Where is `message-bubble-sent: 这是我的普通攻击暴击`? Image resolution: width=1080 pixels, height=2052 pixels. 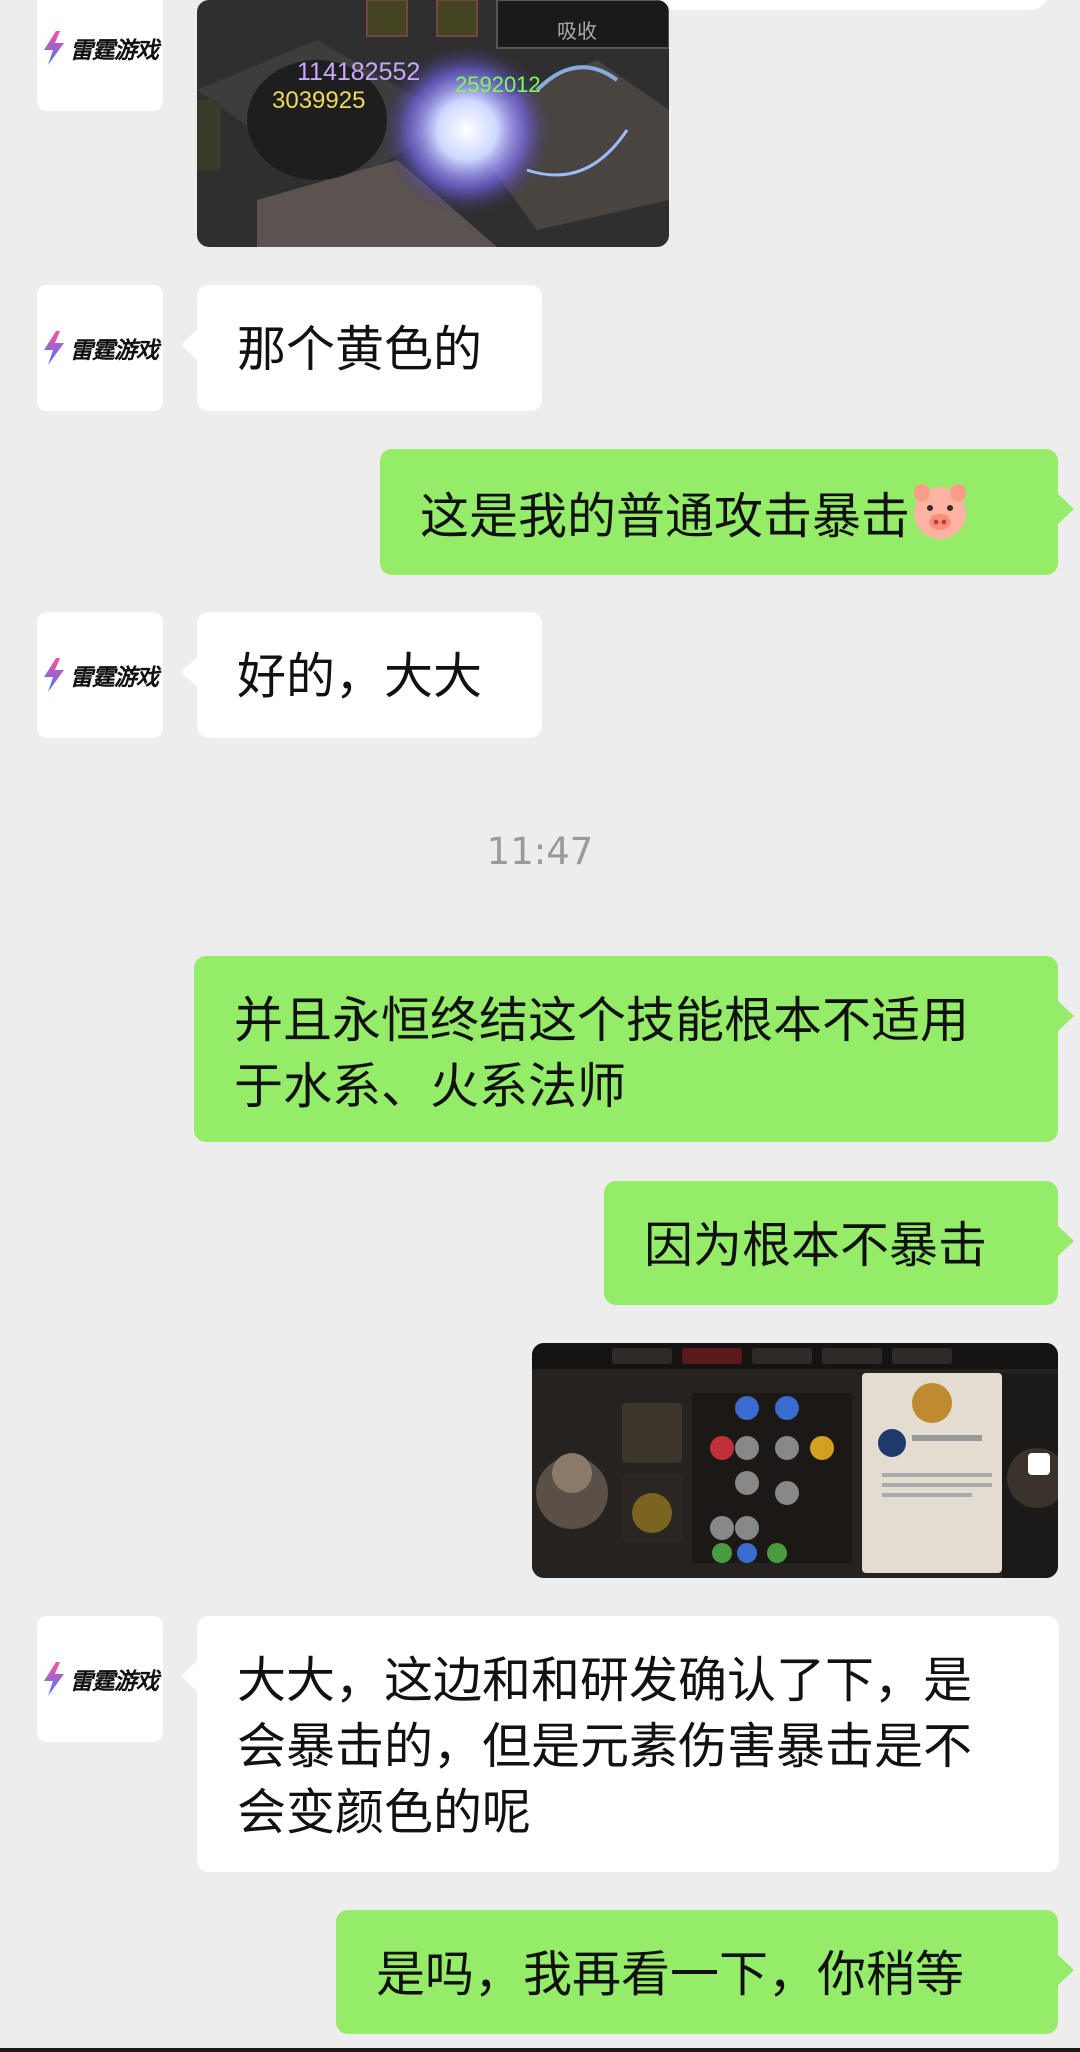 message-bubble-sent: 这是我的普通攻击暴击 is located at coordinates (727, 512).